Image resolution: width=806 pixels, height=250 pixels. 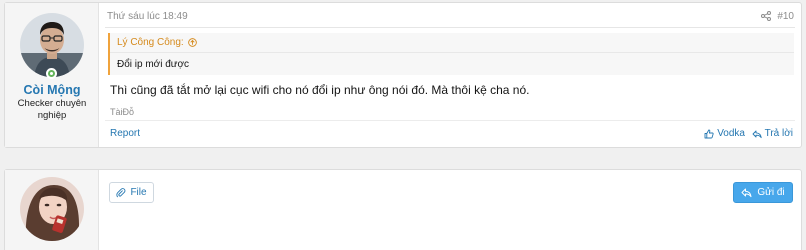 I want to click on header-divider, so click(x=450, y=27).